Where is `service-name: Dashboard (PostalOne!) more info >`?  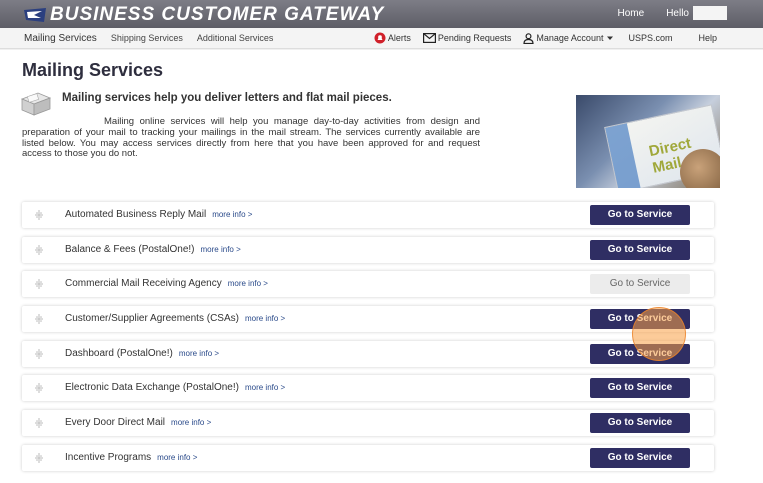 service-name: Dashboard (PostalOne!) more info > is located at coordinates (142, 353).